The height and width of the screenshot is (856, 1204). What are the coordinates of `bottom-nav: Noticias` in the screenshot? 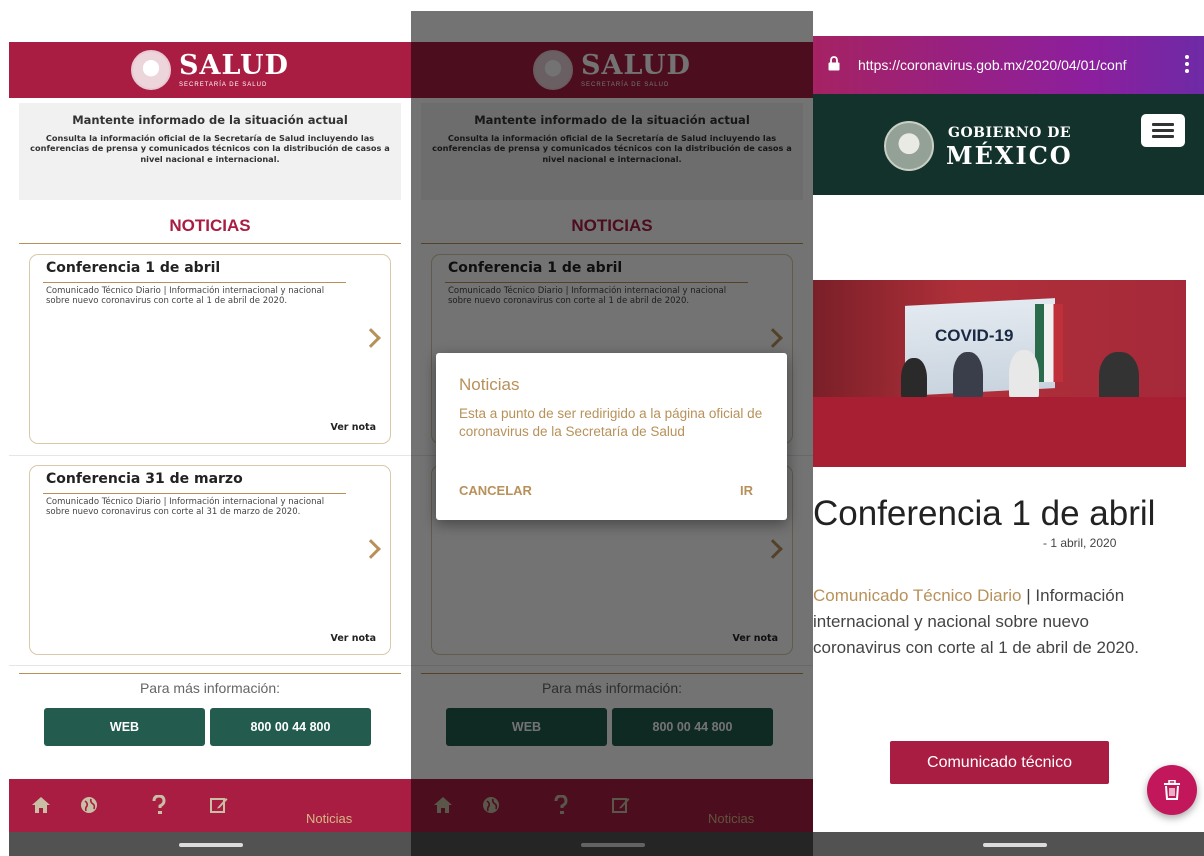 It's located at (210, 805).